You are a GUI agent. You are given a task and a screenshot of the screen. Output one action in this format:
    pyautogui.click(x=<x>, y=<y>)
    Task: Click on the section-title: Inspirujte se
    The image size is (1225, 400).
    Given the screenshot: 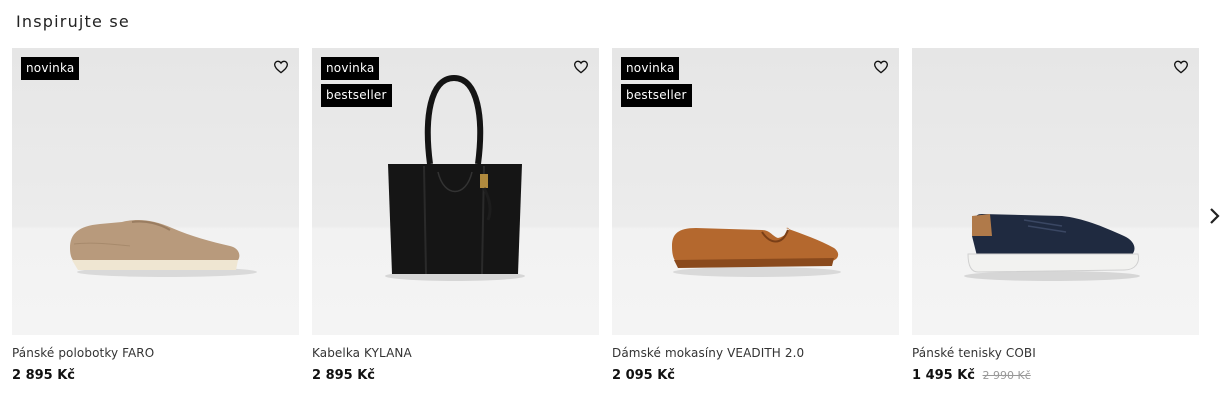 What is the action you would take?
    pyautogui.click(x=73, y=21)
    